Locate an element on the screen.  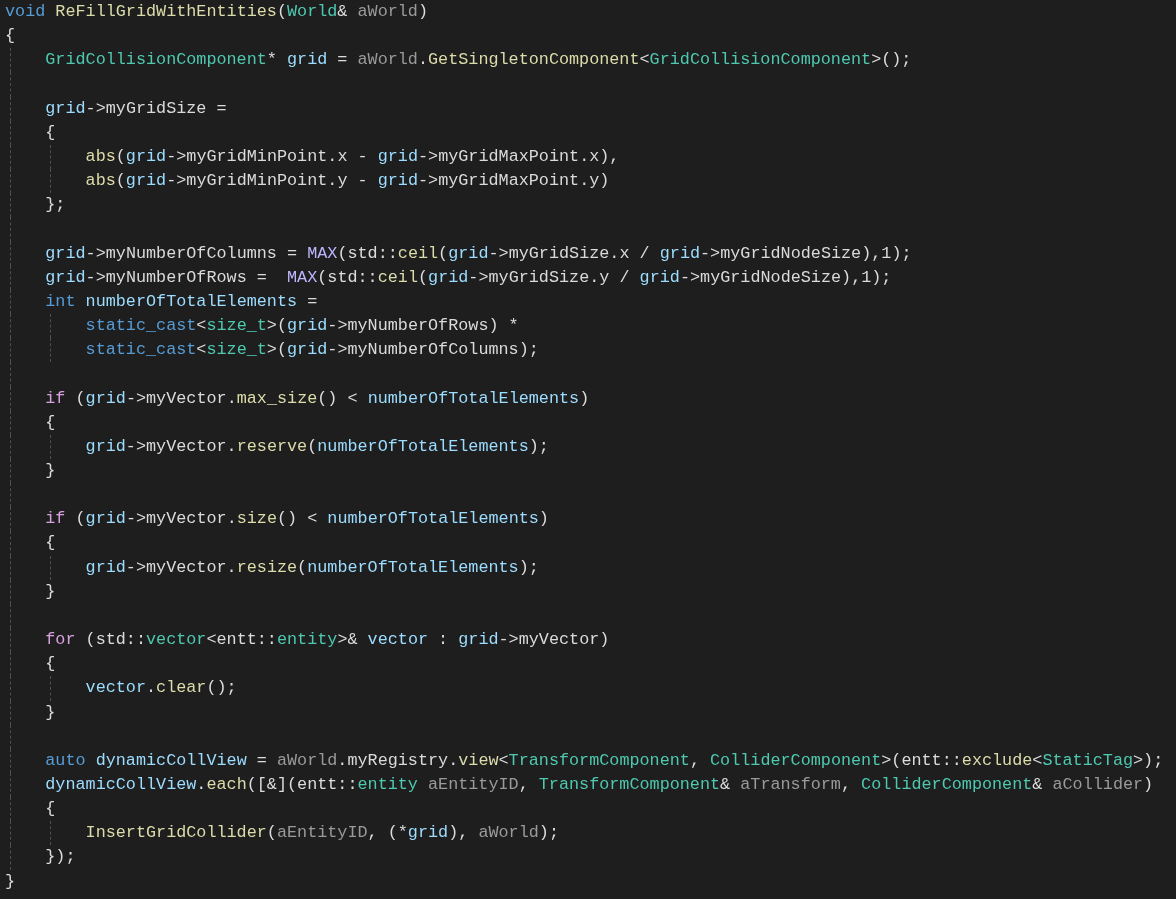
code-line: vector.clear(); is located at coordinates (161, 688).